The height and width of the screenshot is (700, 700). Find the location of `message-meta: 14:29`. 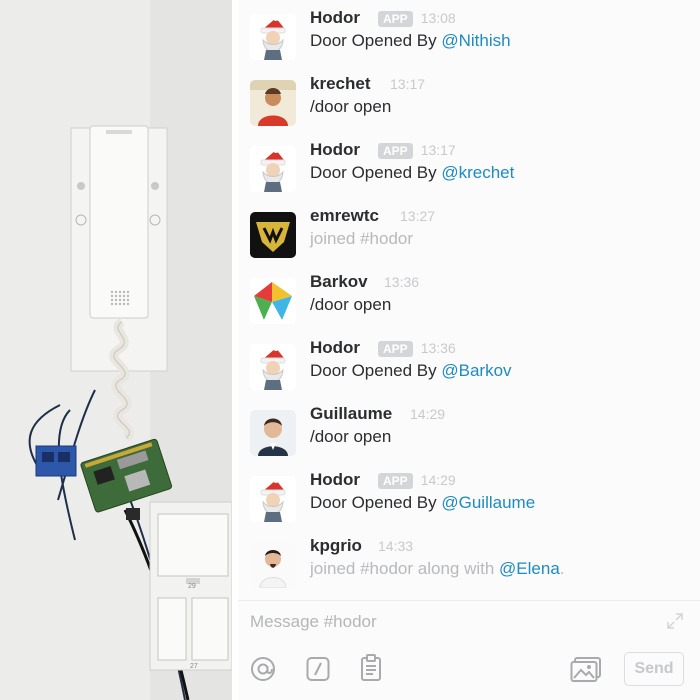

message-meta: 14:29 is located at coordinates (427, 414).